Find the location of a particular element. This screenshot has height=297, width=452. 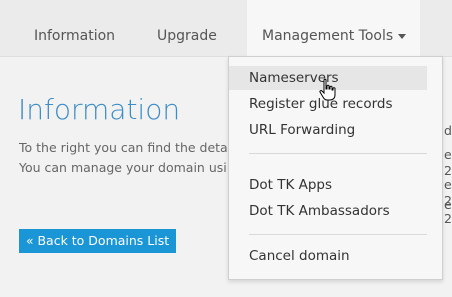

menu-item-cancel-domain: Cancel domain is located at coordinates (328, 256).